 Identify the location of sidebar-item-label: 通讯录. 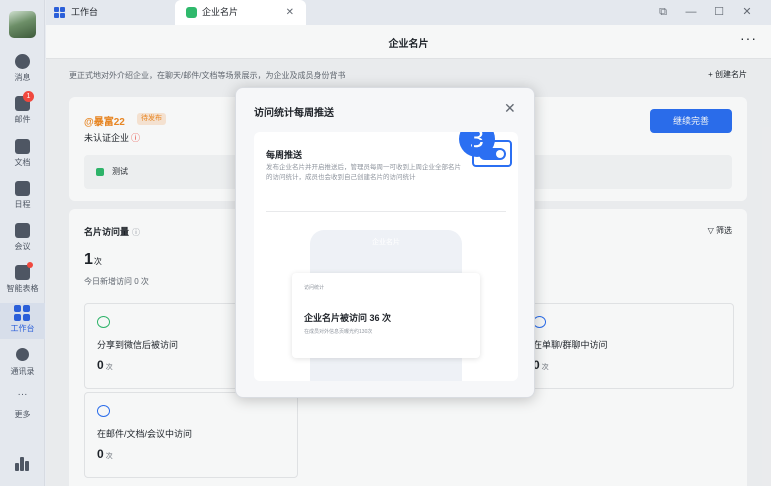
(22, 371).